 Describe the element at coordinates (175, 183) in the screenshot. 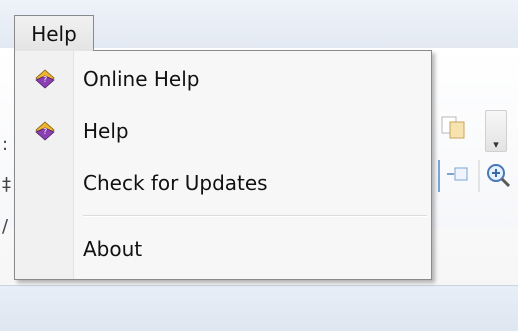

I see `menu-item-label: Check for Updates` at that location.